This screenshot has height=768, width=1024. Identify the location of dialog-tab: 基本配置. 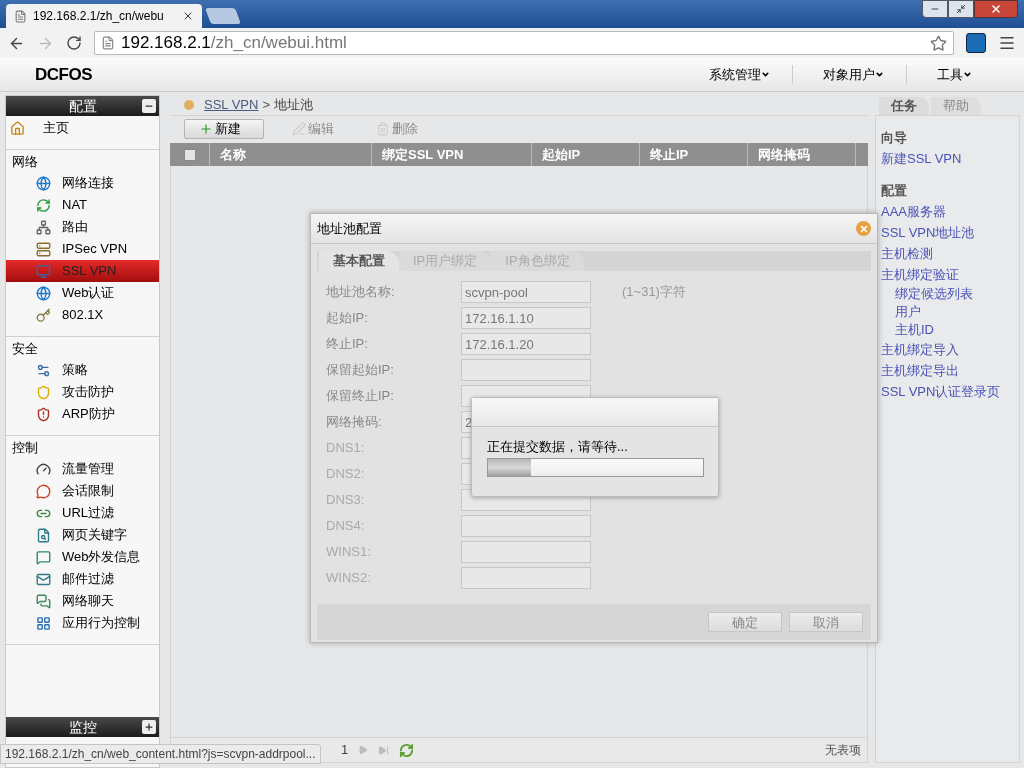
(359, 261).